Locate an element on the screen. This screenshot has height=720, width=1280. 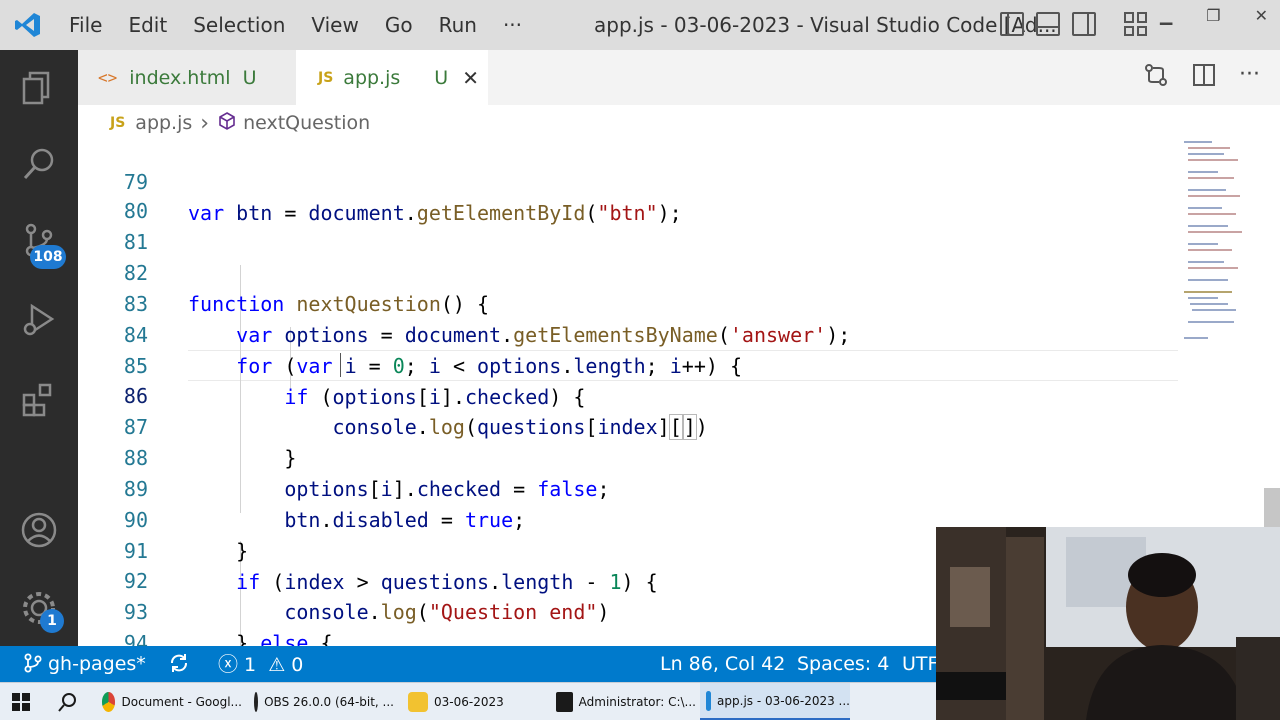
chrome-icon is located at coordinates (109, 702).